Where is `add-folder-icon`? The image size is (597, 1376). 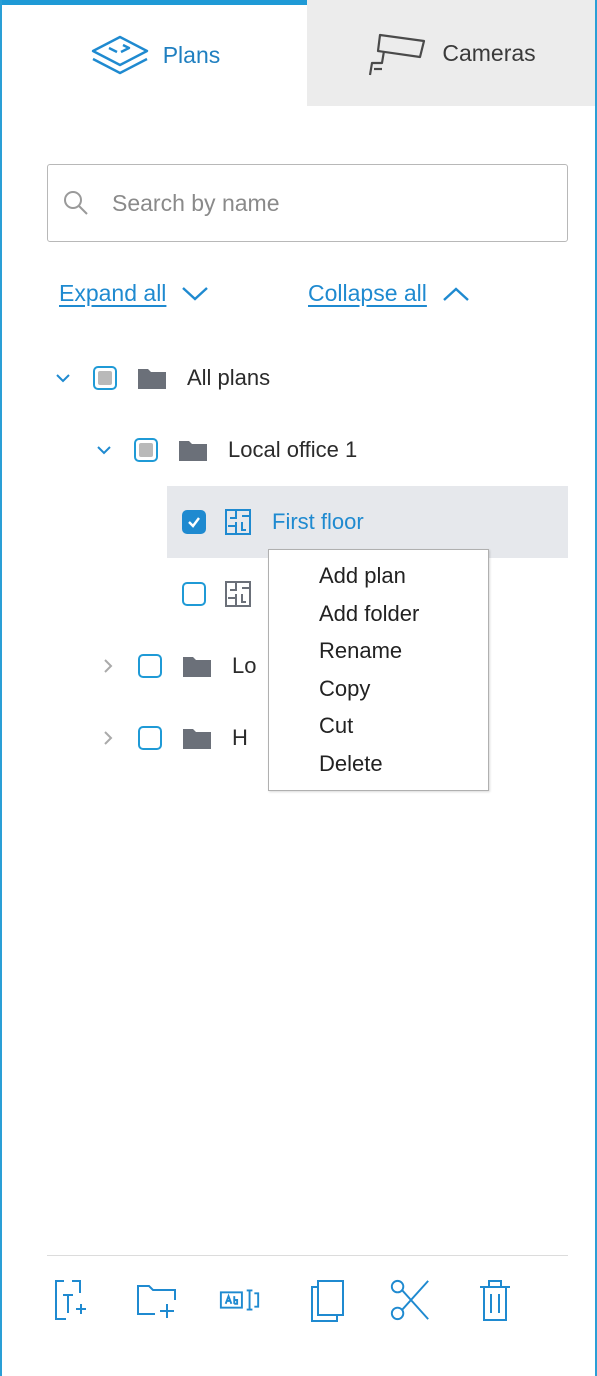
add-folder-icon is located at coordinates (156, 1301).